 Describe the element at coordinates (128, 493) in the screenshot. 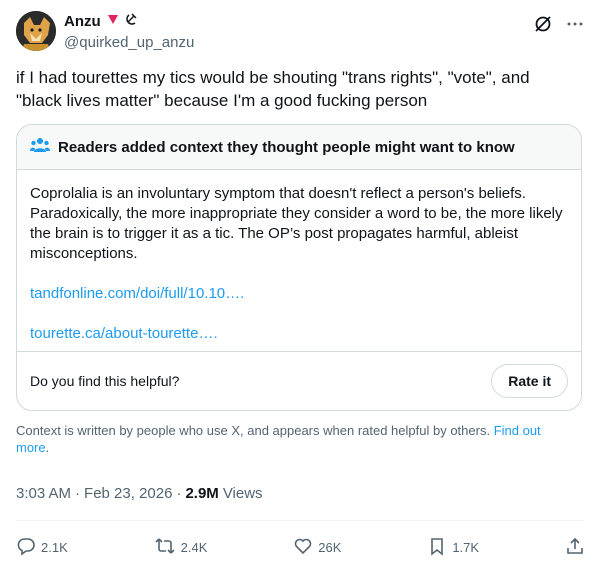

I see `tweet-date: Feb 23, 2026` at that location.